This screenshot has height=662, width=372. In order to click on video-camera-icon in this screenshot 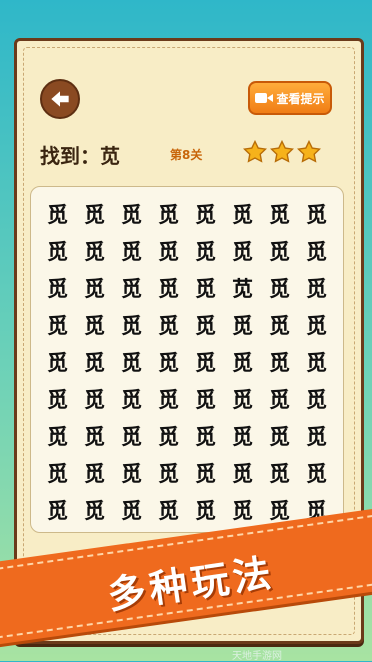, I will do `click(264, 98)`.